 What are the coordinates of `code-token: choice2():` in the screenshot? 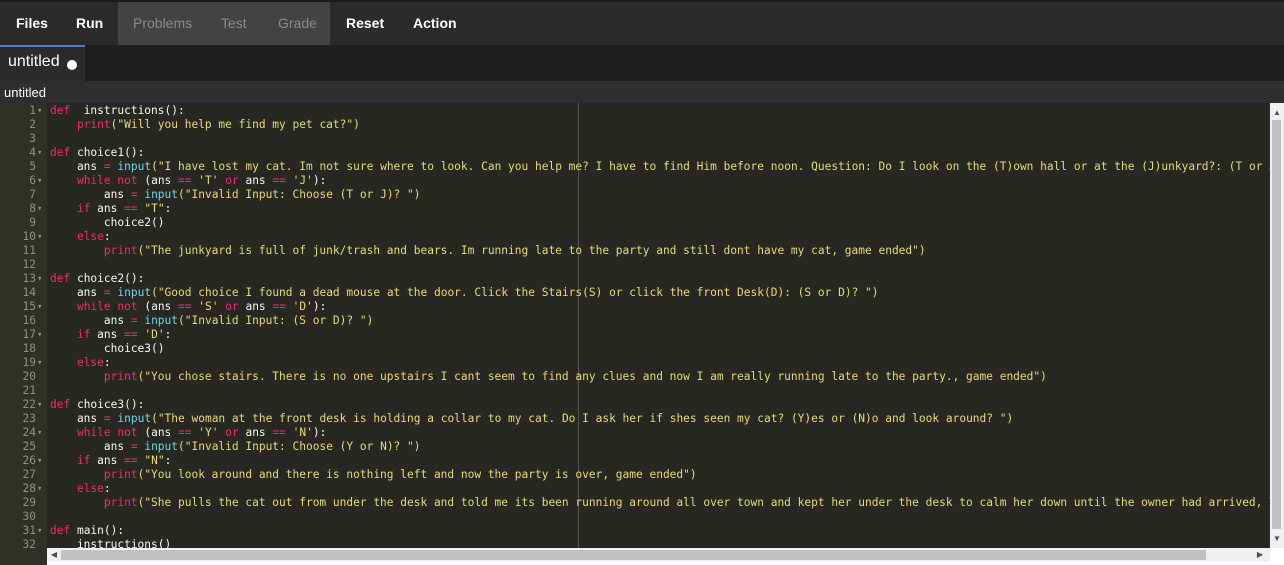 It's located at (107, 278).